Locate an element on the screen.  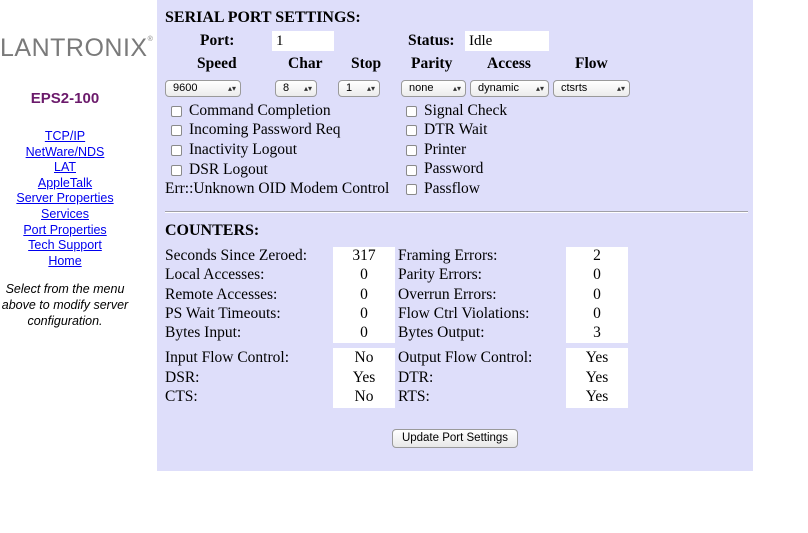
menu-link-home: Home is located at coordinates (65, 262).